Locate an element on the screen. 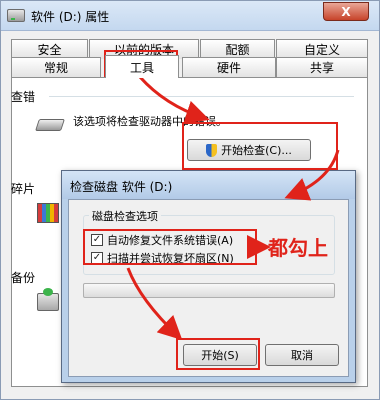 This screenshot has height=400, width=380. defrag-title: 碎片 is located at coordinates (23, 189).